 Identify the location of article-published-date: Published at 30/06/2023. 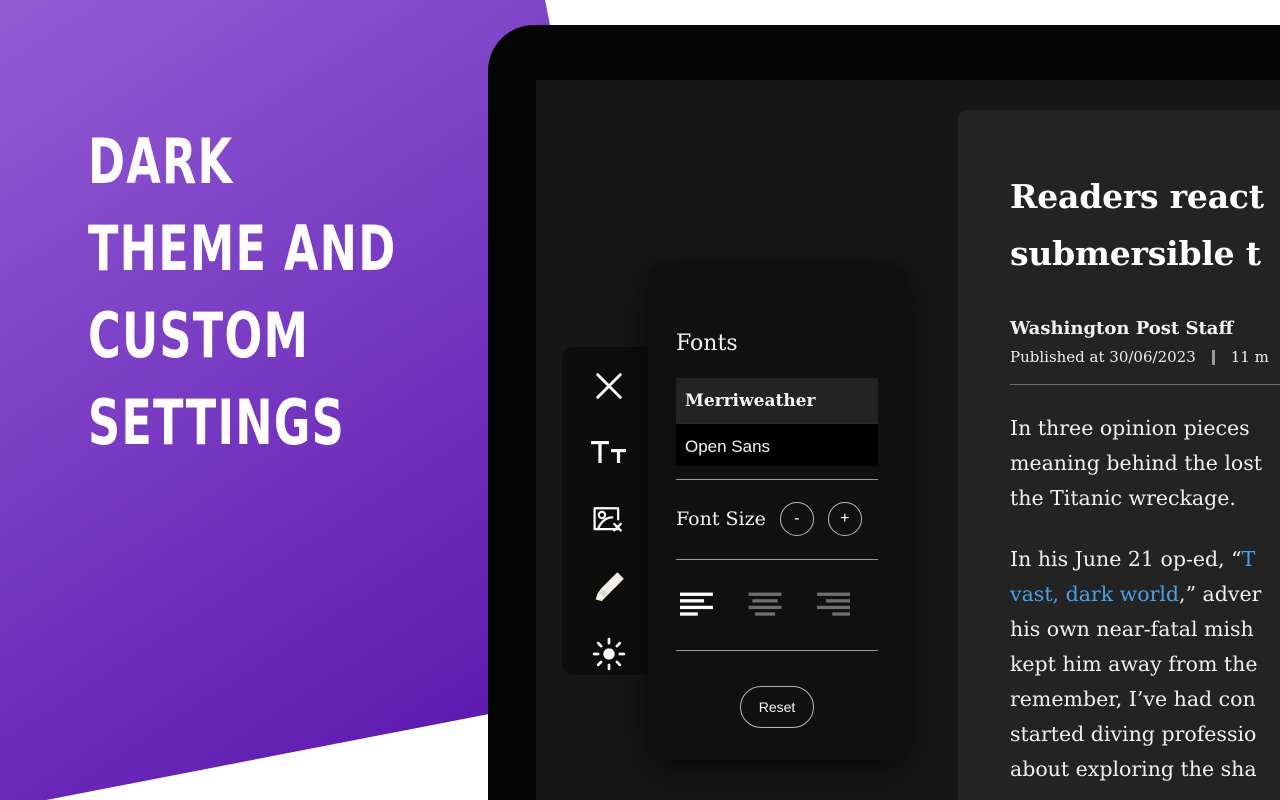
(1103, 357).